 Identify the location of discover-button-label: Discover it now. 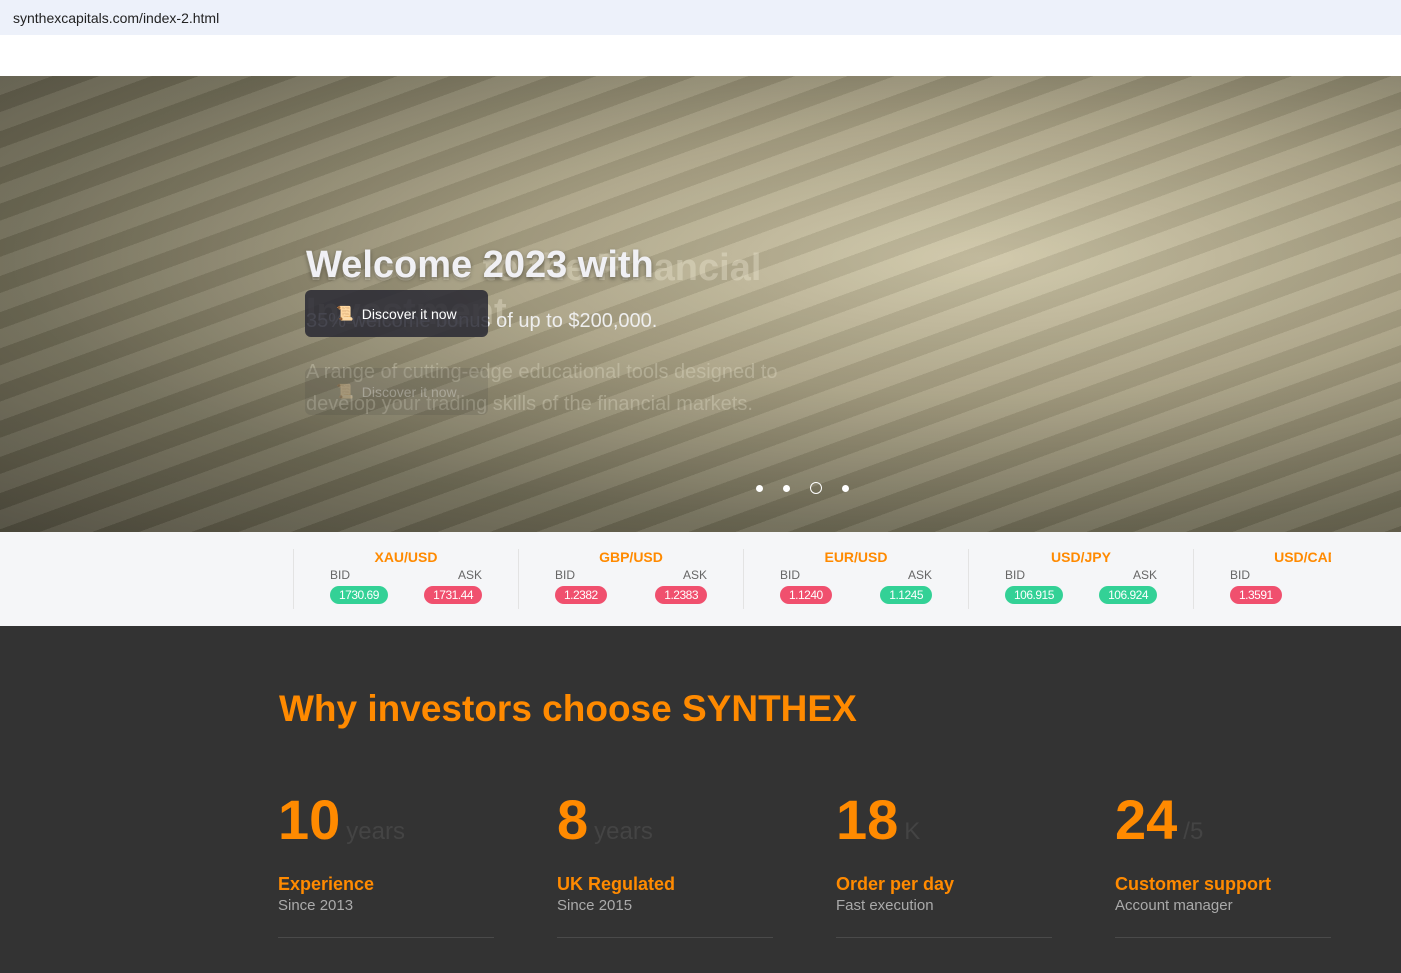
(409, 313).